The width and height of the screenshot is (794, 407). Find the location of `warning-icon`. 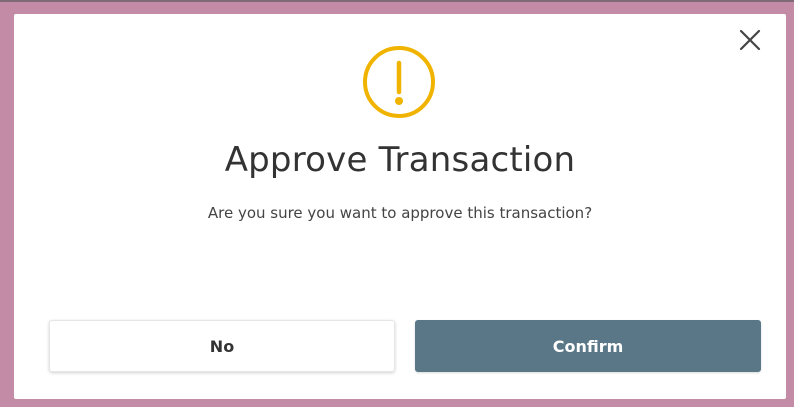

warning-icon is located at coordinates (399, 82).